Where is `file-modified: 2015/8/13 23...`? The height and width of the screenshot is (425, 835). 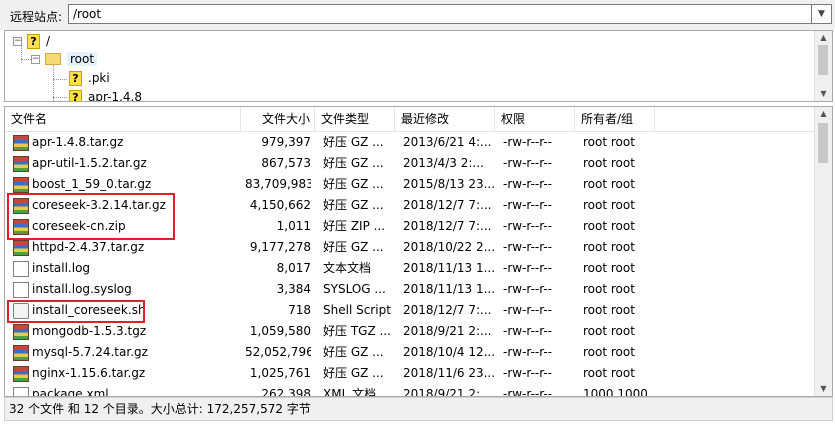 file-modified: 2015/8/13 23... is located at coordinates (449, 184).